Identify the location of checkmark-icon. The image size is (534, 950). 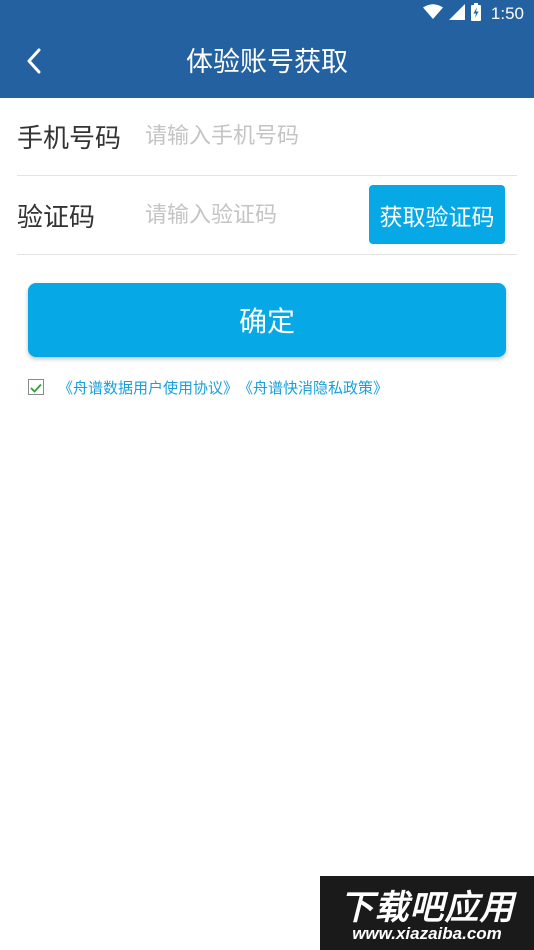
(36, 387).